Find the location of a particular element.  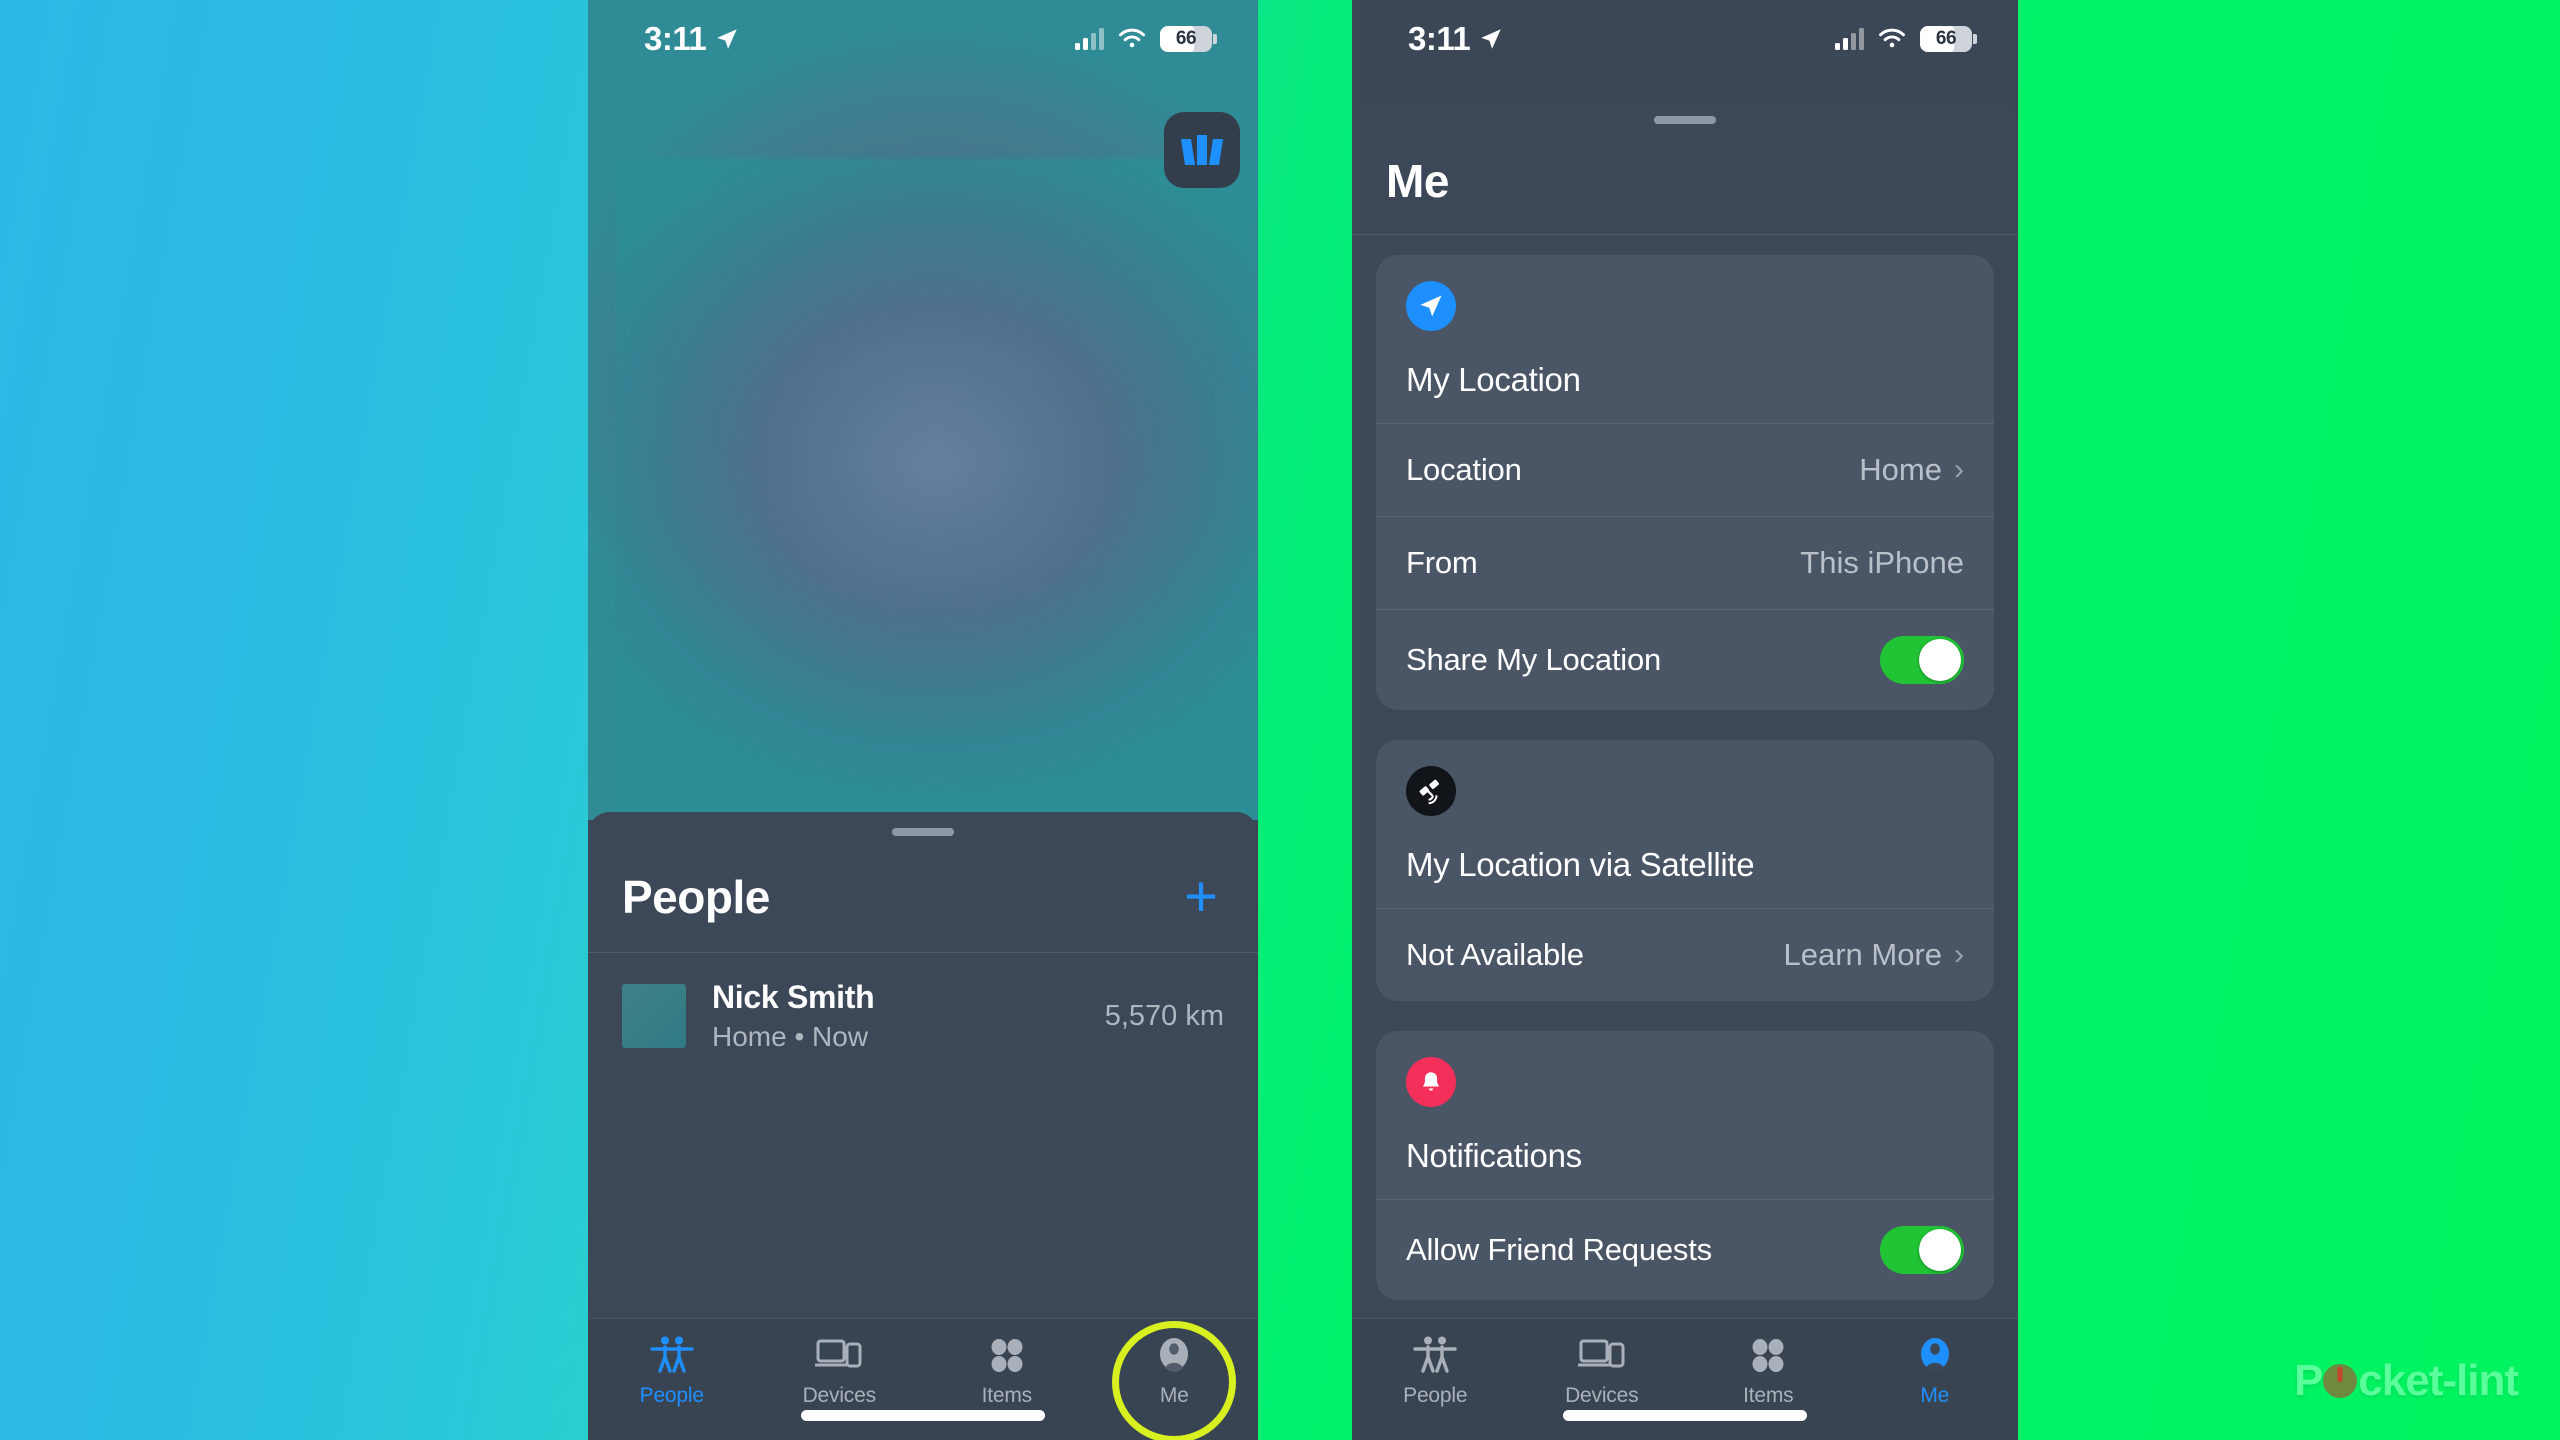

card-header: My Location is located at coordinates (1685, 339).